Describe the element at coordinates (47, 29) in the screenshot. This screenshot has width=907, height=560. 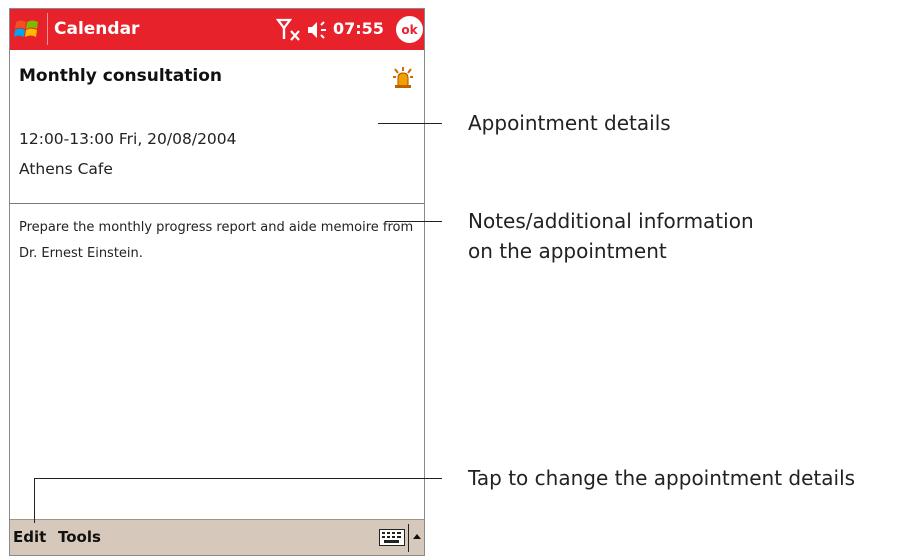
I see `title-separator` at that location.